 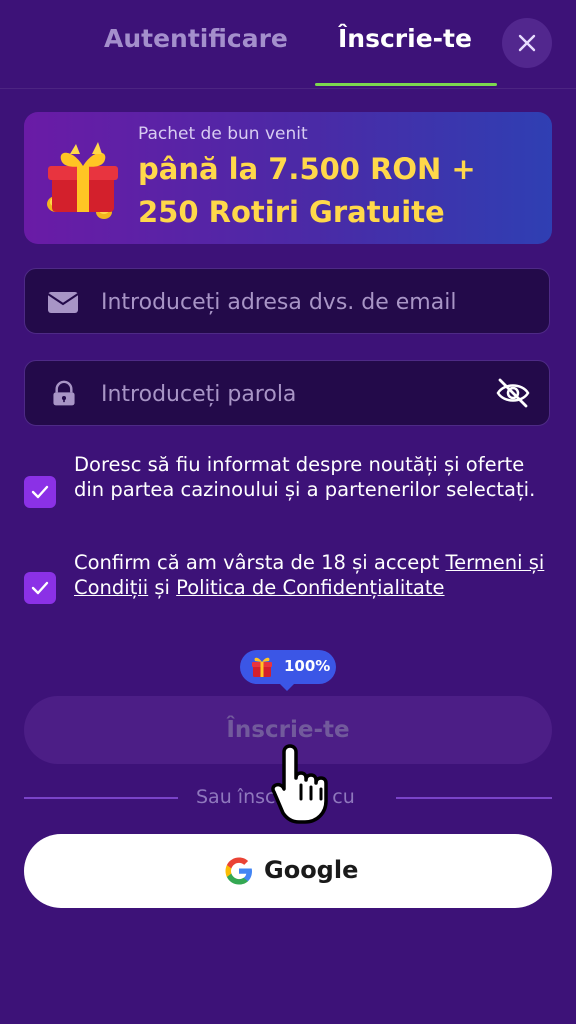 What do you see at coordinates (405, 38) in the screenshot?
I see `tab-signup: Înscrie-te` at bounding box center [405, 38].